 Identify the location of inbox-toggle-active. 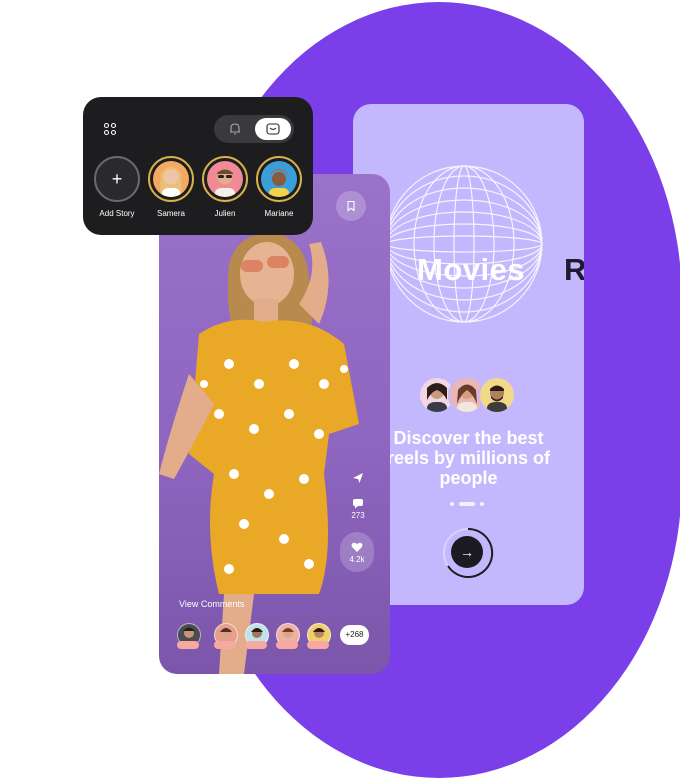
(273, 129).